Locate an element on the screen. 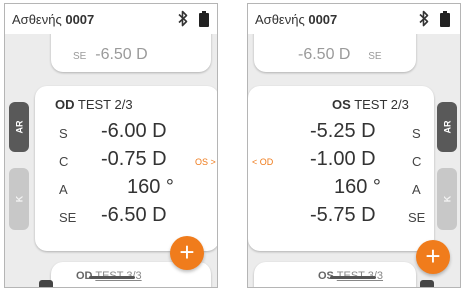 Image resolution: width=465 pixels, height=291 pixels. row-spherical-equivalent: SE -6.50 D is located at coordinates (113, 215).